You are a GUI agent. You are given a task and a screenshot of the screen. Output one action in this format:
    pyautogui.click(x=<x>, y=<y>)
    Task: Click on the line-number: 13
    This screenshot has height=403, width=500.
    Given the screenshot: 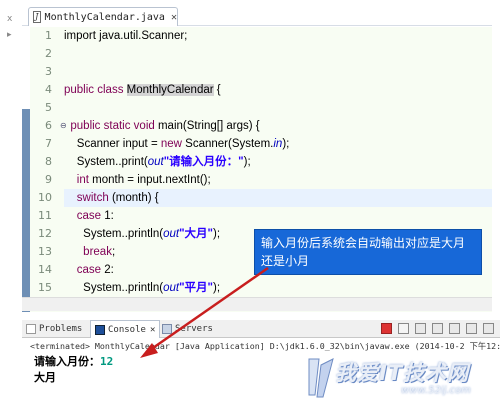 What is the action you would take?
    pyautogui.click(x=45, y=251)
    